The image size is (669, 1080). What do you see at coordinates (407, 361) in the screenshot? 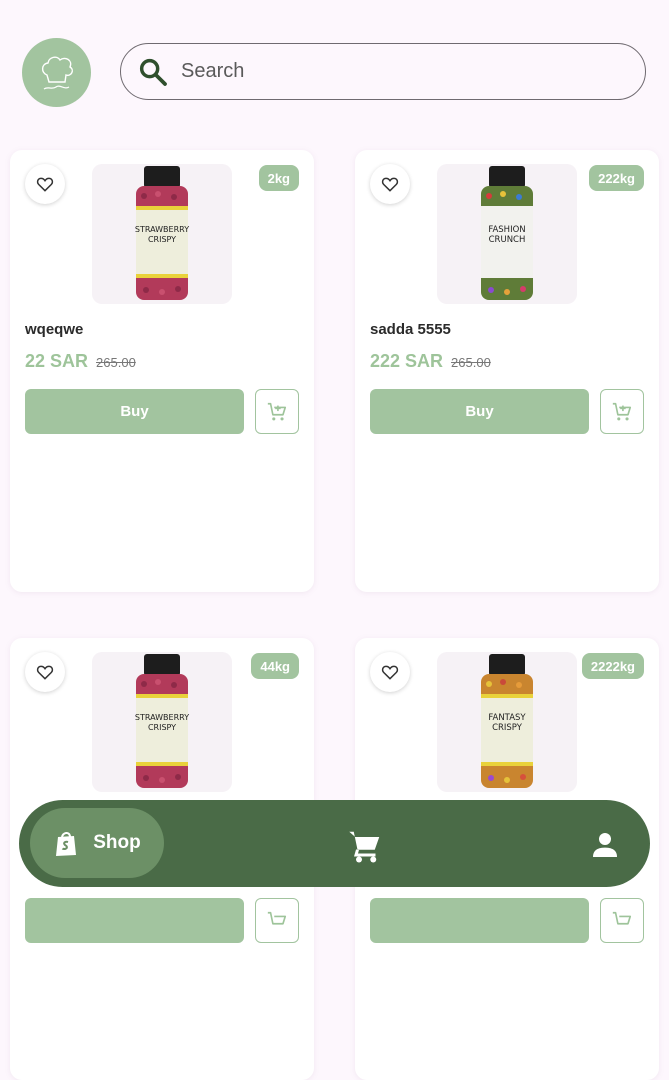
I see `product-price: 222 SAR` at bounding box center [407, 361].